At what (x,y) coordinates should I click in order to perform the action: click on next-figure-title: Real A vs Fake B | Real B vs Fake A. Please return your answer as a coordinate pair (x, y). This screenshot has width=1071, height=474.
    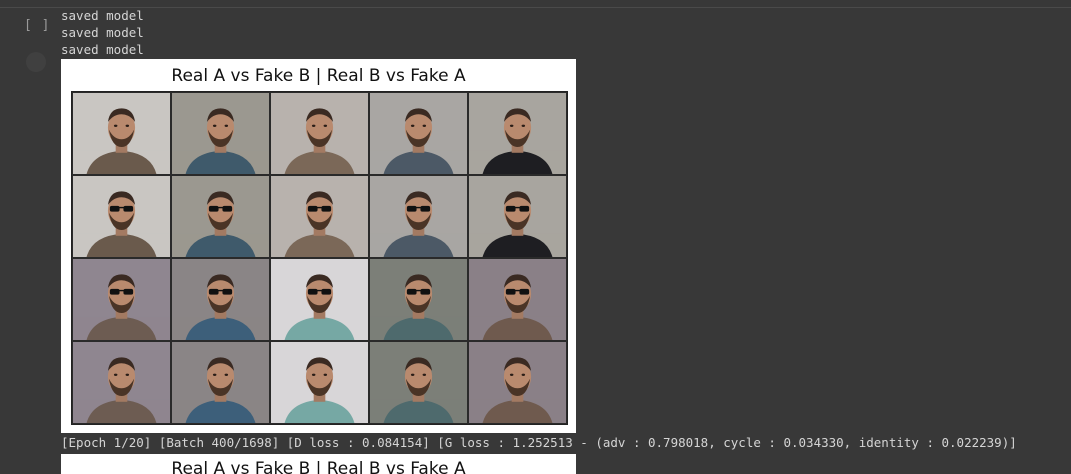
    Looking at the image, I should click on (318, 466).